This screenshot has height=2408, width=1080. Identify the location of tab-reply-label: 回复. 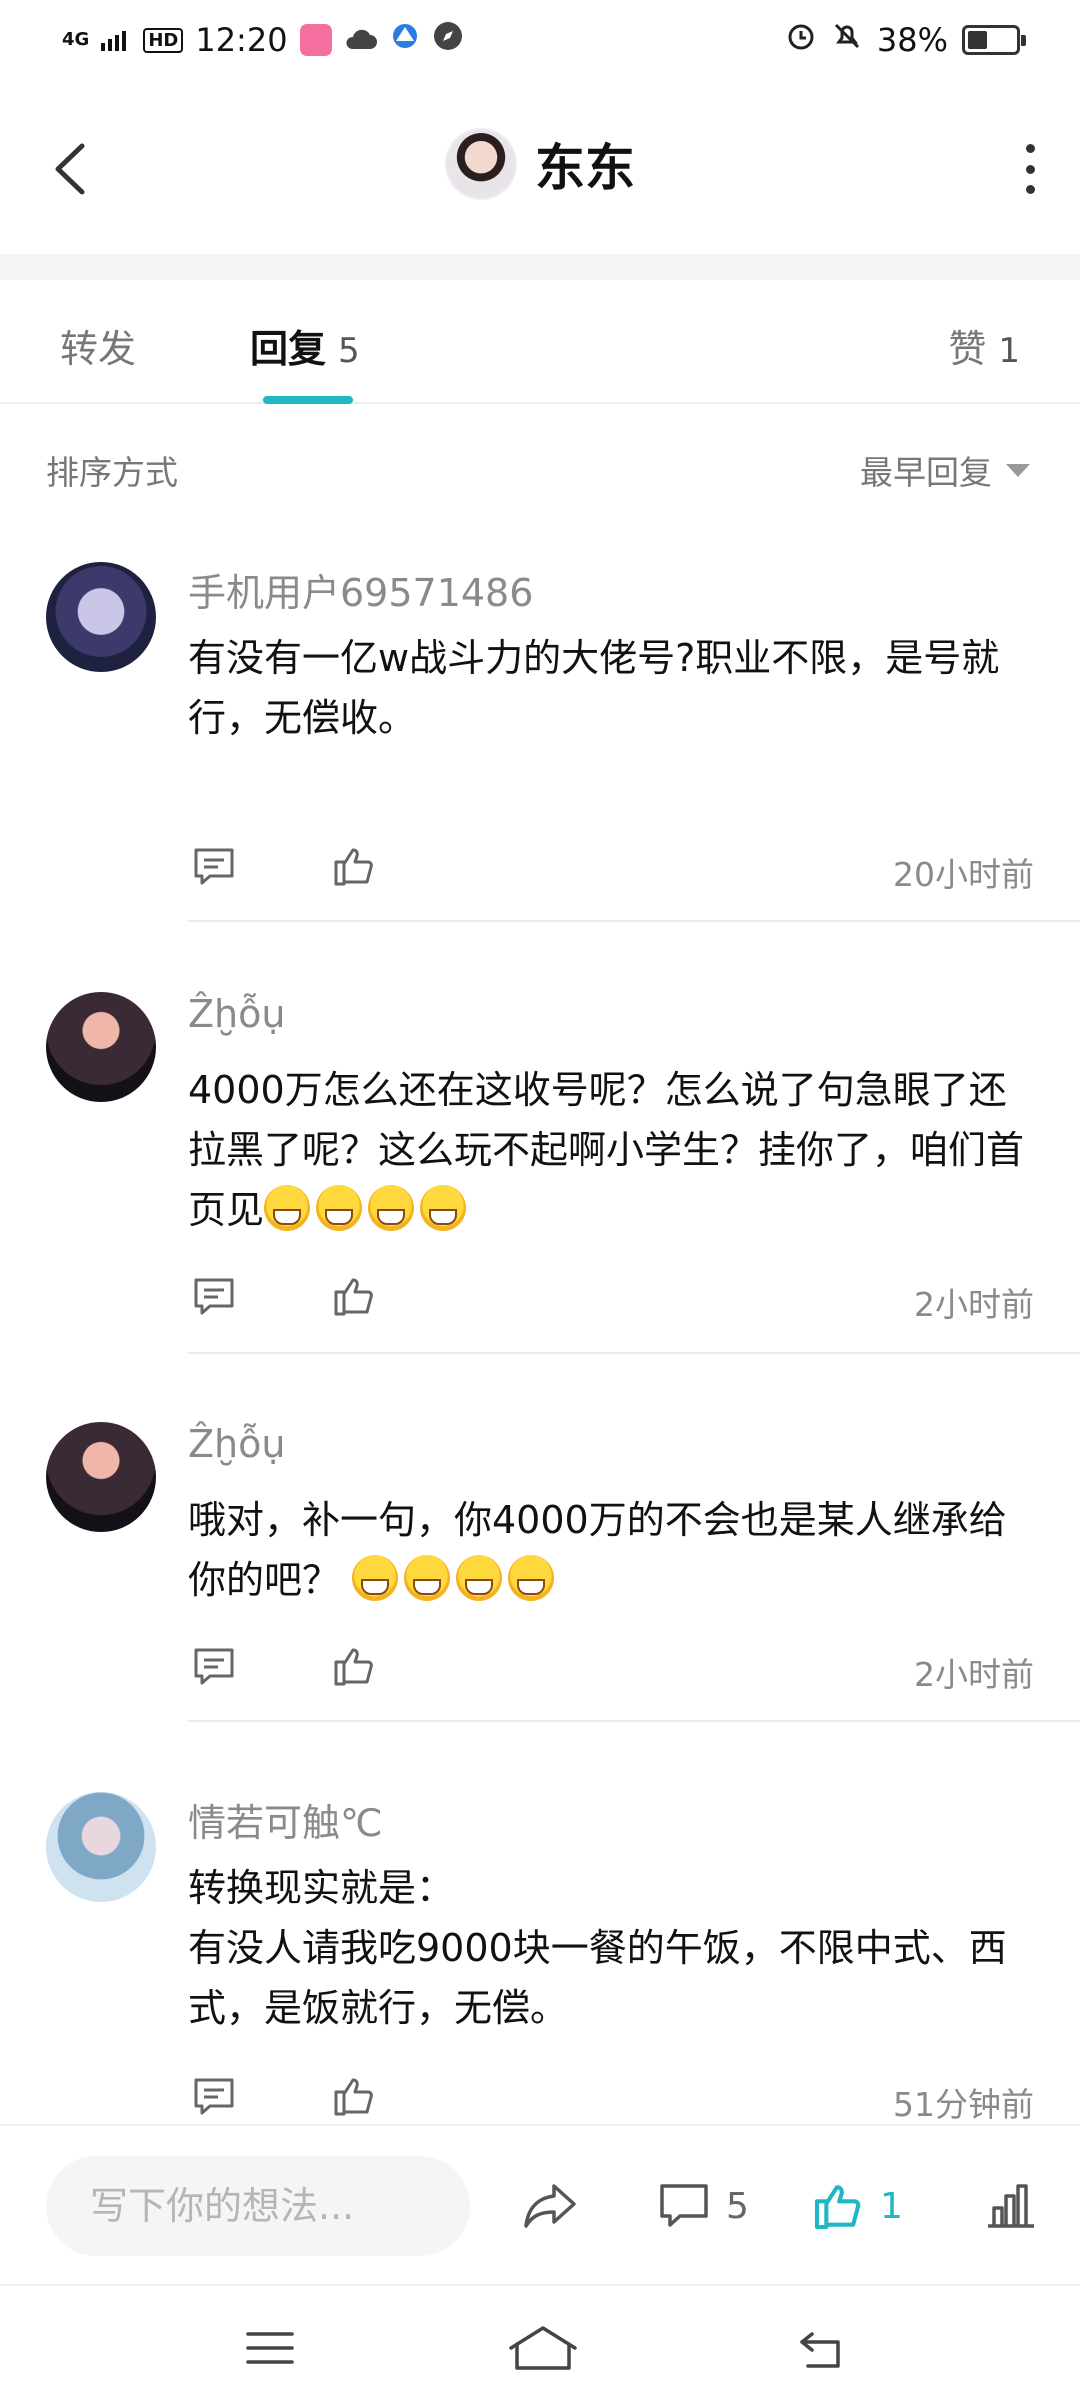
(288, 349).